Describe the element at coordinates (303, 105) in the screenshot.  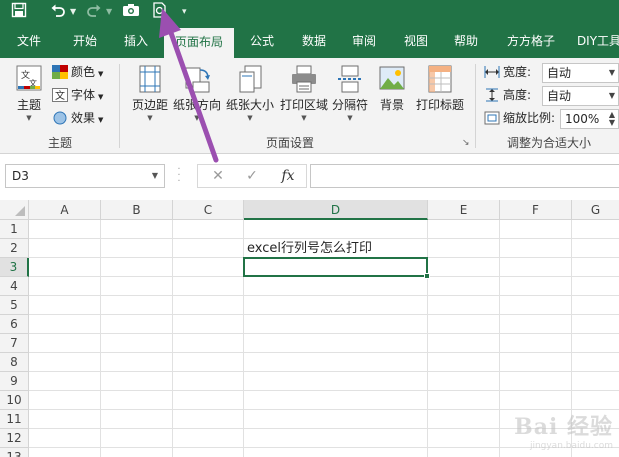
I see `print-area-label: 打印区域` at that location.